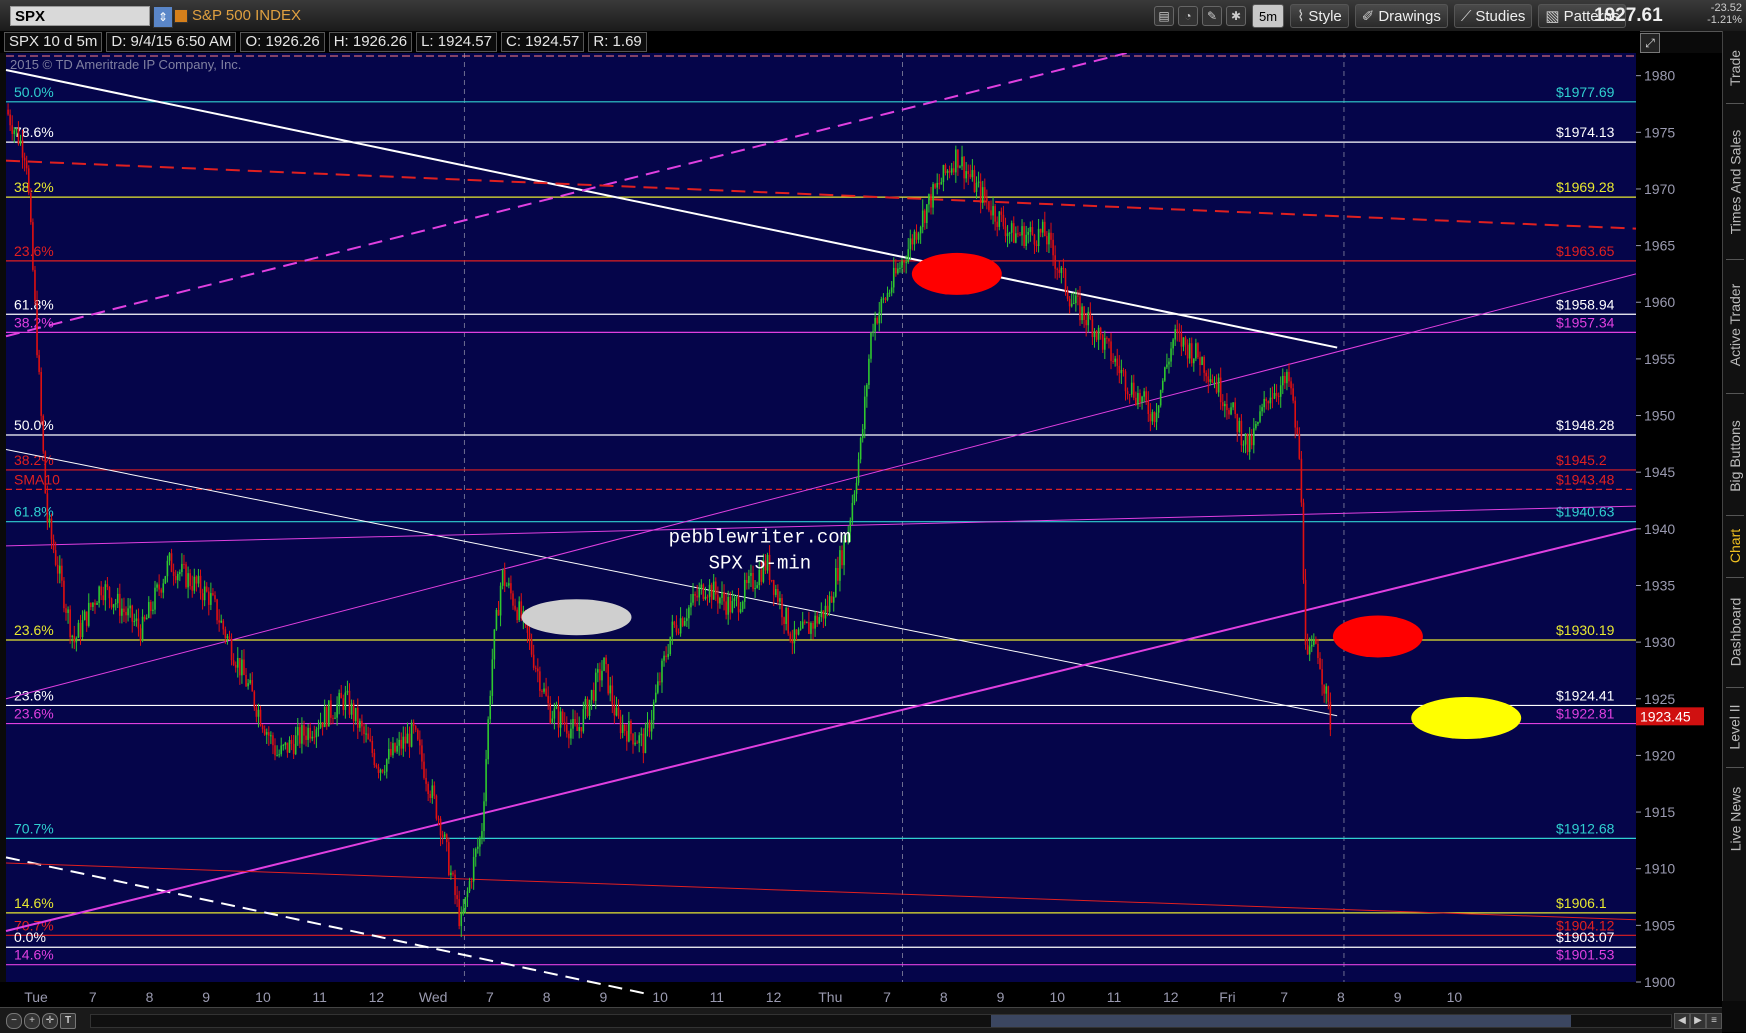  What do you see at coordinates (1659, 132) in the screenshot?
I see `y-axis-tick-label: 1975` at bounding box center [1659, 132].